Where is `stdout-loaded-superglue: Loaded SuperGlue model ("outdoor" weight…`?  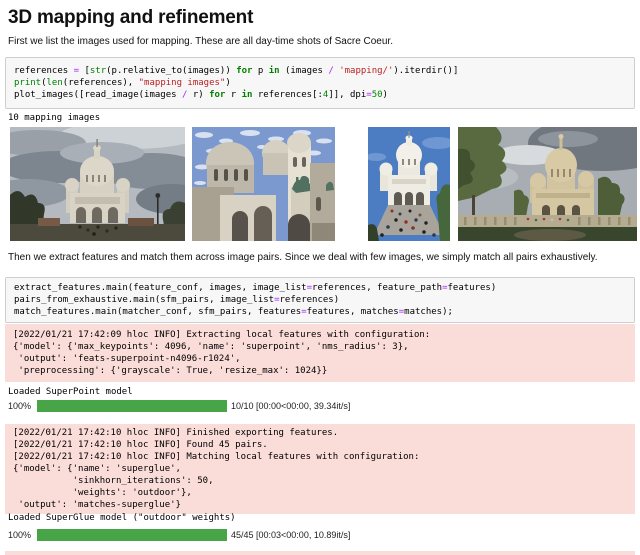
stdout-loaded-superglue: Loaded SuperGlue model ("outdoor" weight… is located at coordinates (122, 518).